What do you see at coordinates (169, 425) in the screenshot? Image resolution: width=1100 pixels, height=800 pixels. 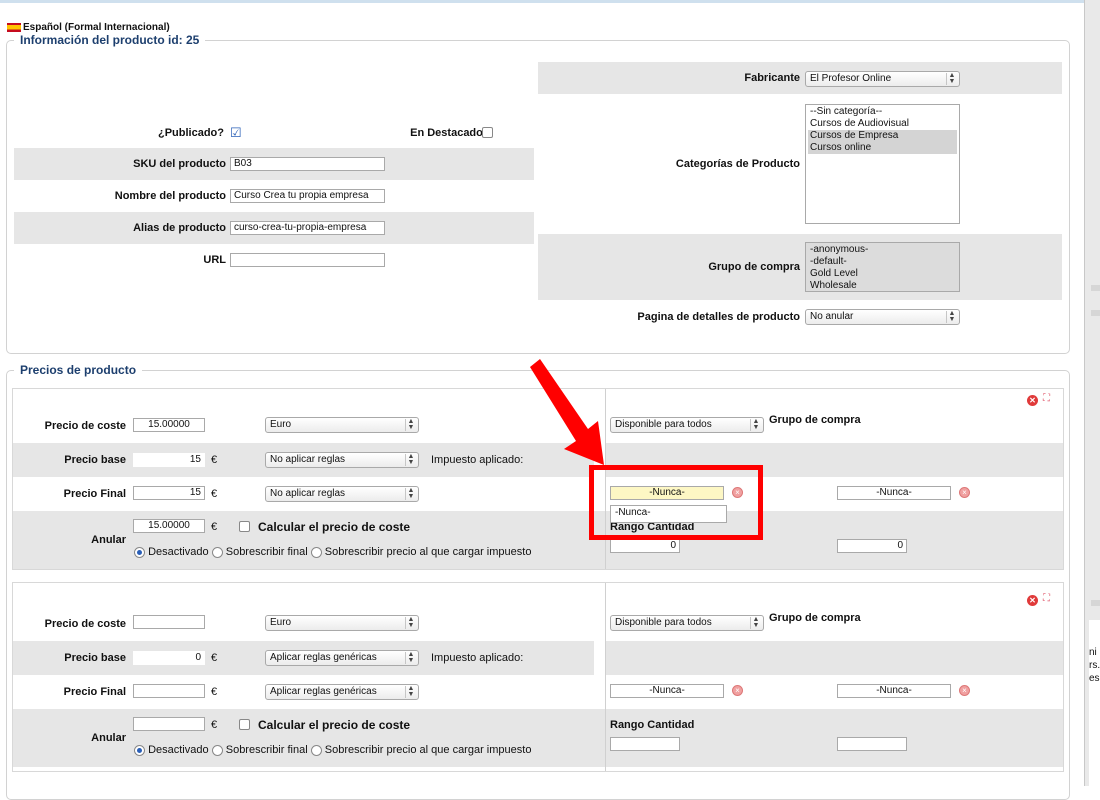 I see `cost-input: 15.00000` at bounding box center [169, 425].